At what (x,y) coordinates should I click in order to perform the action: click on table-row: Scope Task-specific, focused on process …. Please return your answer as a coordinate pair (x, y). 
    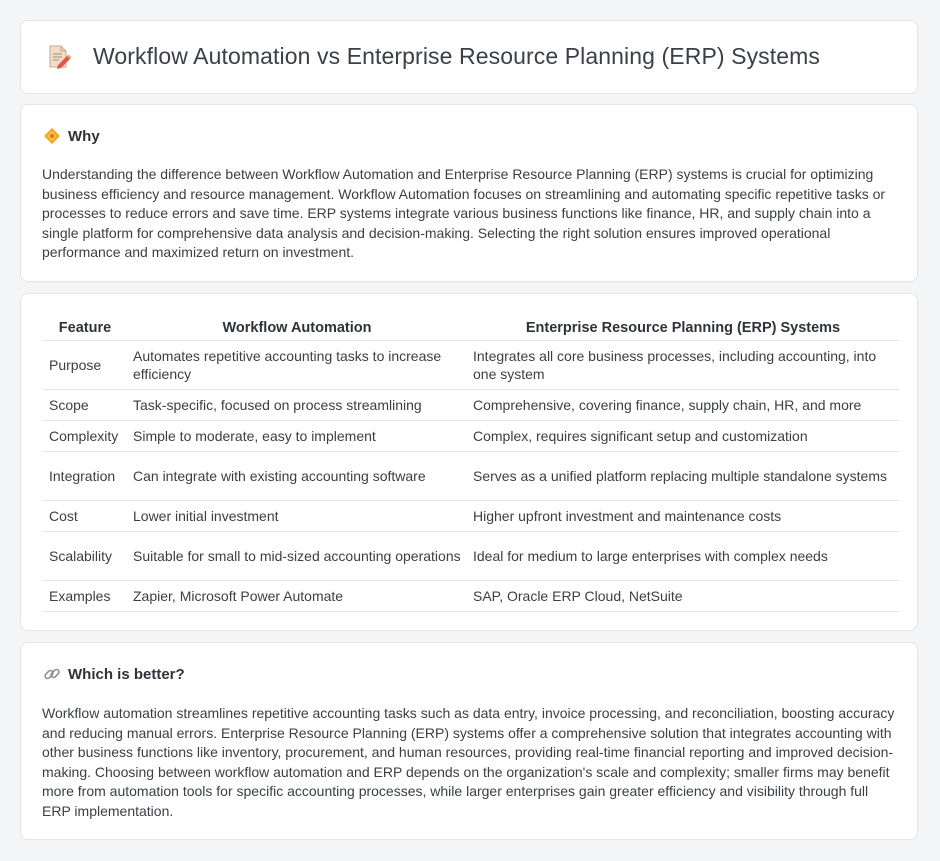
    Looking at the image, I should click on (471, 405).